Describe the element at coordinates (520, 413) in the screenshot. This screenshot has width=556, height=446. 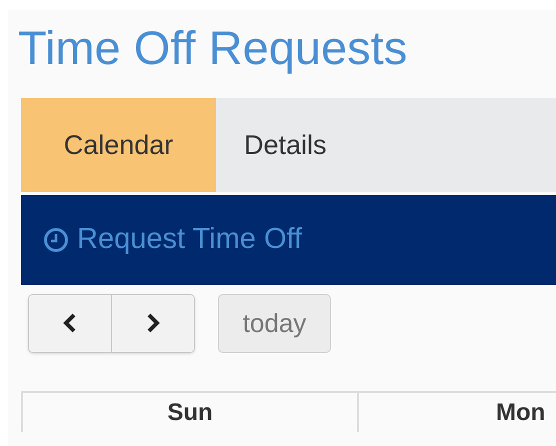
I see `column-header: Mon` at that location.